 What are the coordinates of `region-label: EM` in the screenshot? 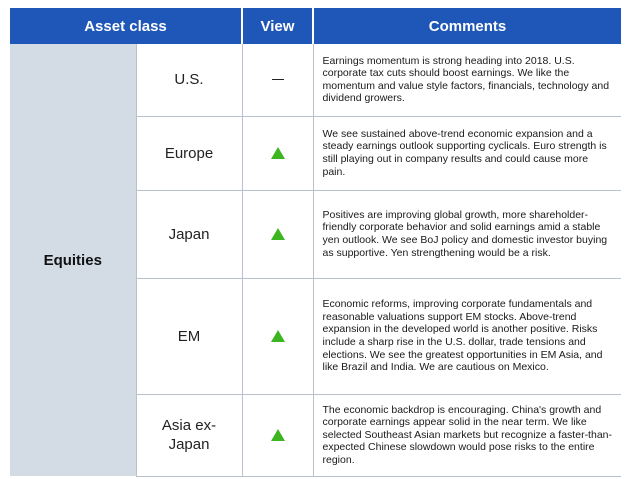 It's located at (189, 336).